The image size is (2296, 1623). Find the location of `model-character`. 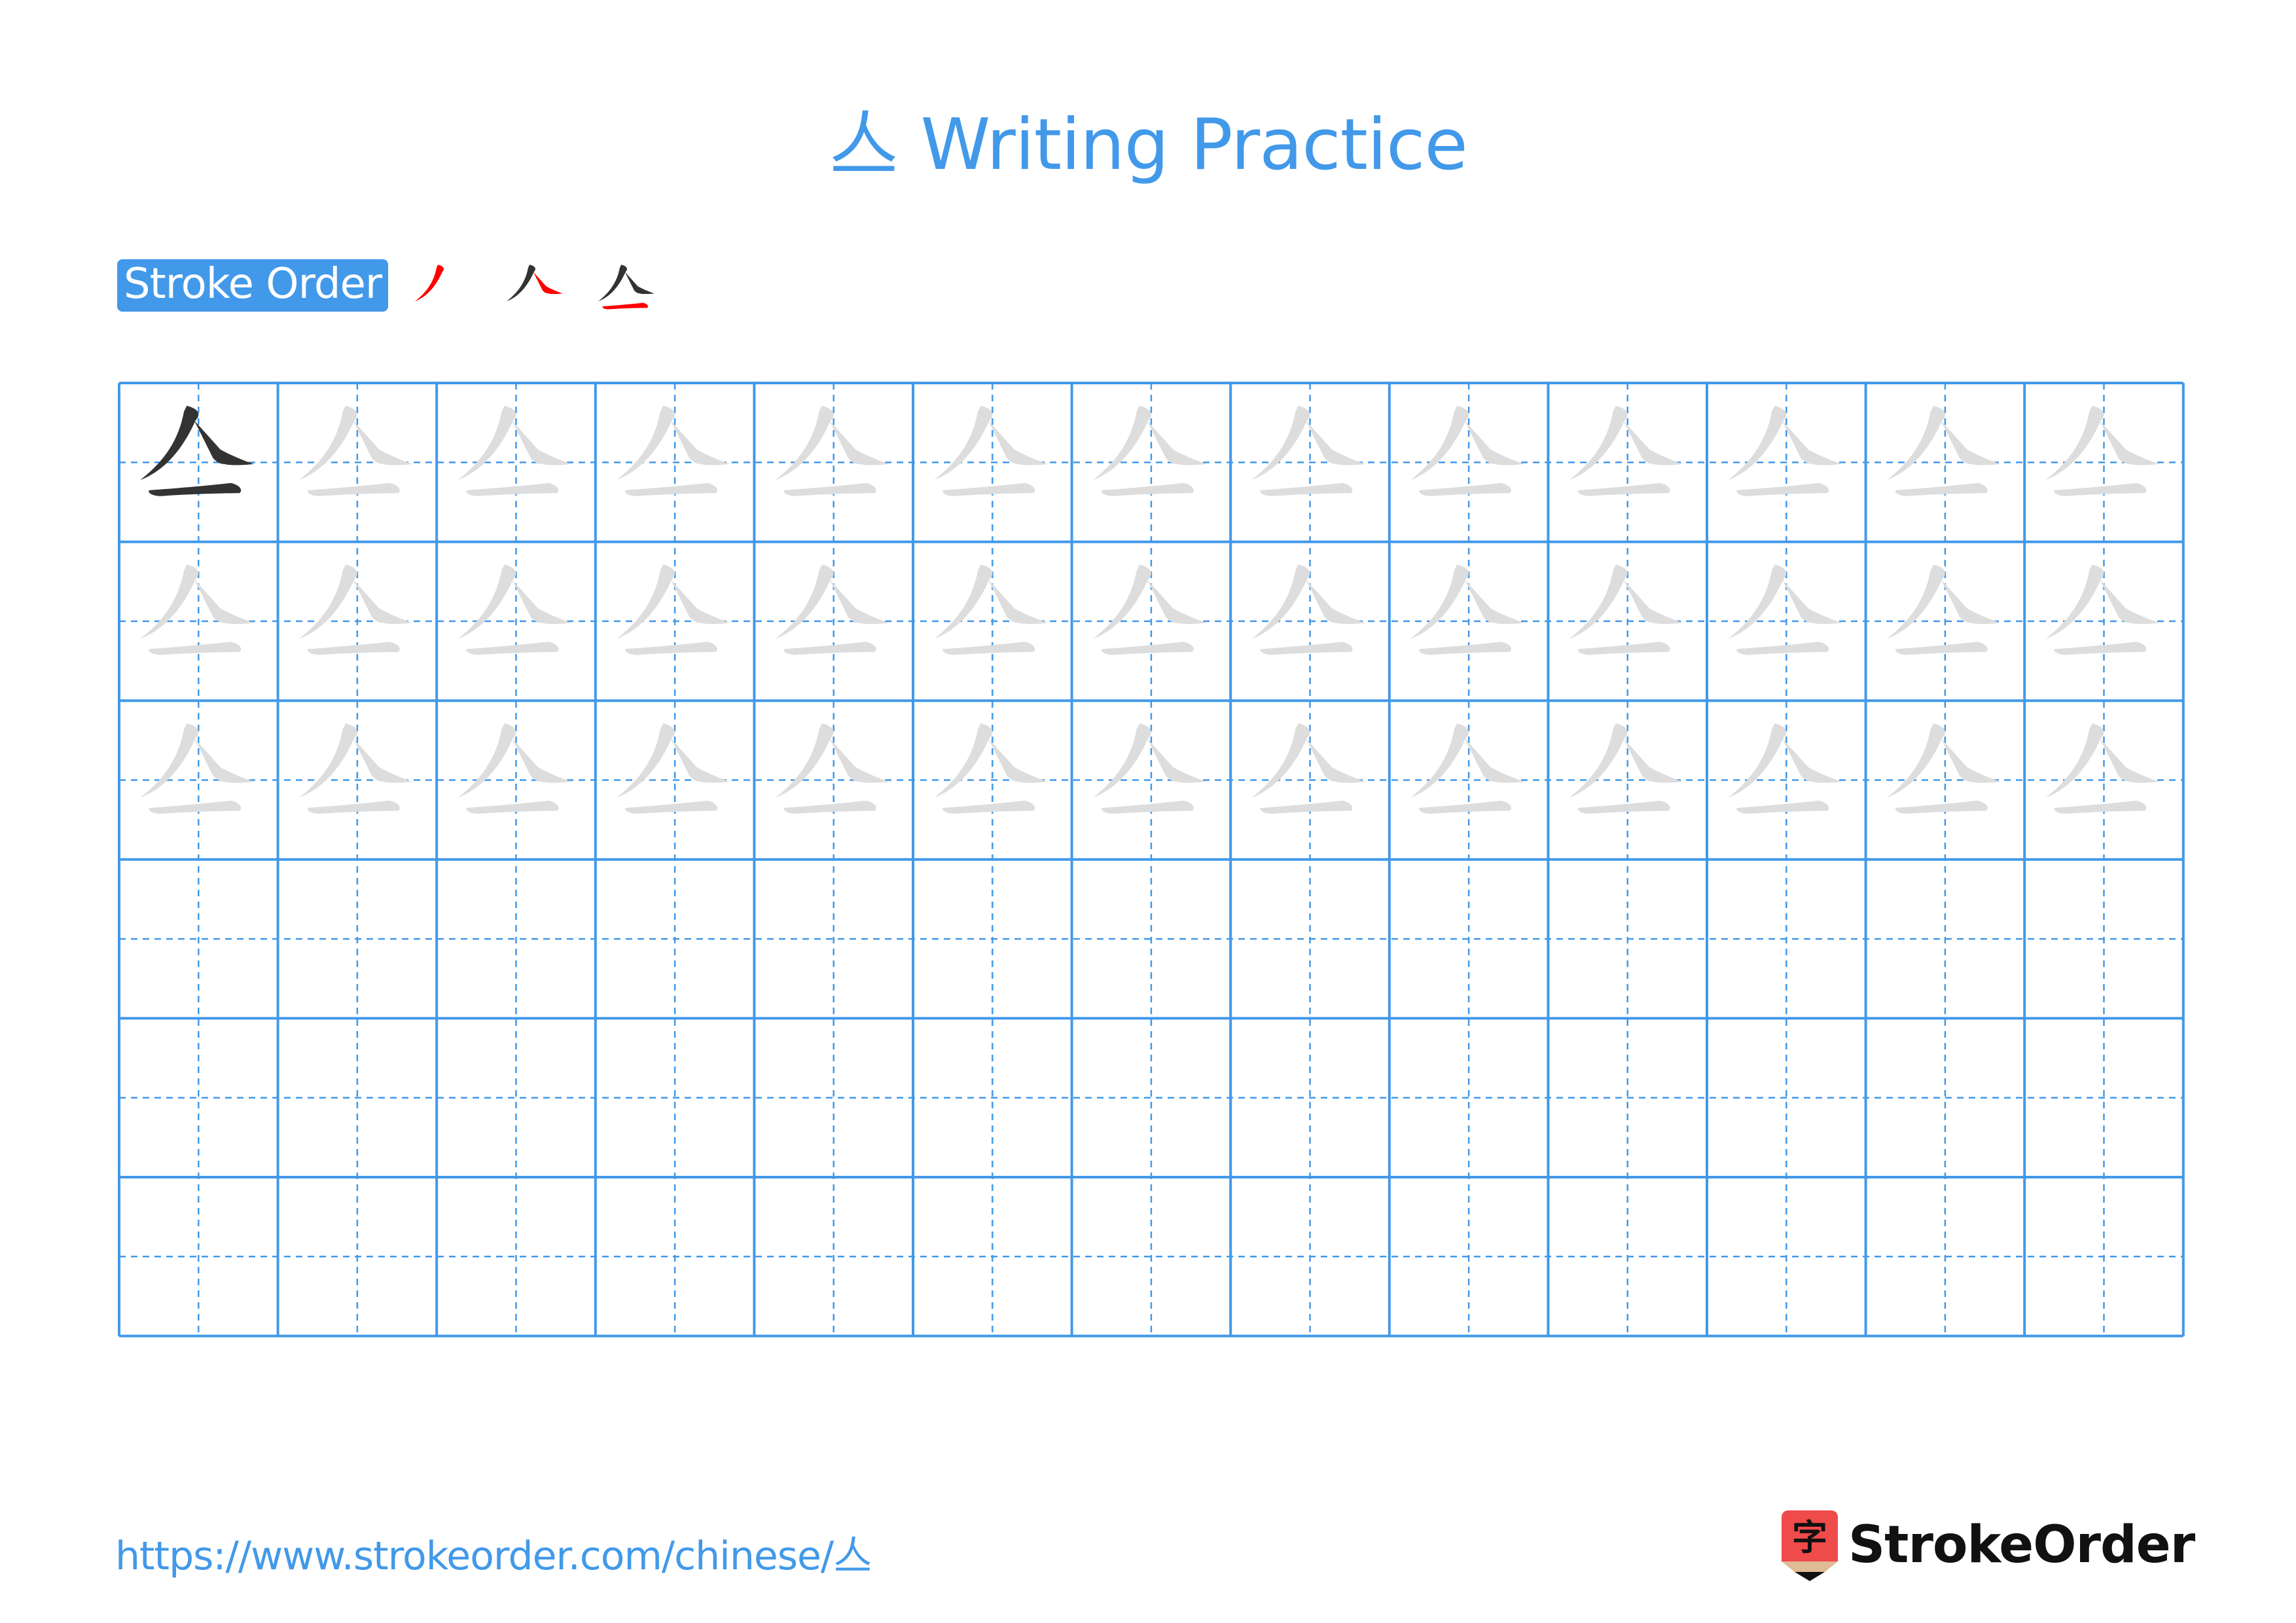

model-character is located at coordinates (197, 450).